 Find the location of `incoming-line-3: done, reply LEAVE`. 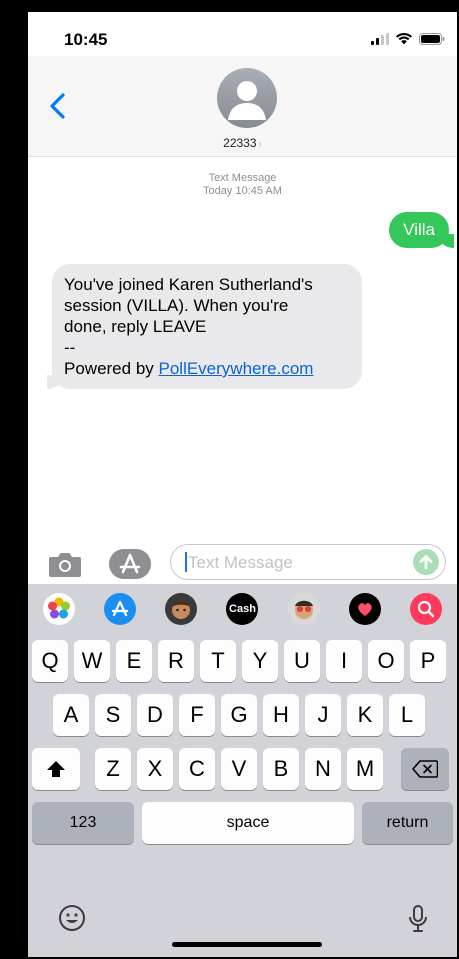

incoming-line-3: done, reply LEAVE is located at coordinates (135, 326).